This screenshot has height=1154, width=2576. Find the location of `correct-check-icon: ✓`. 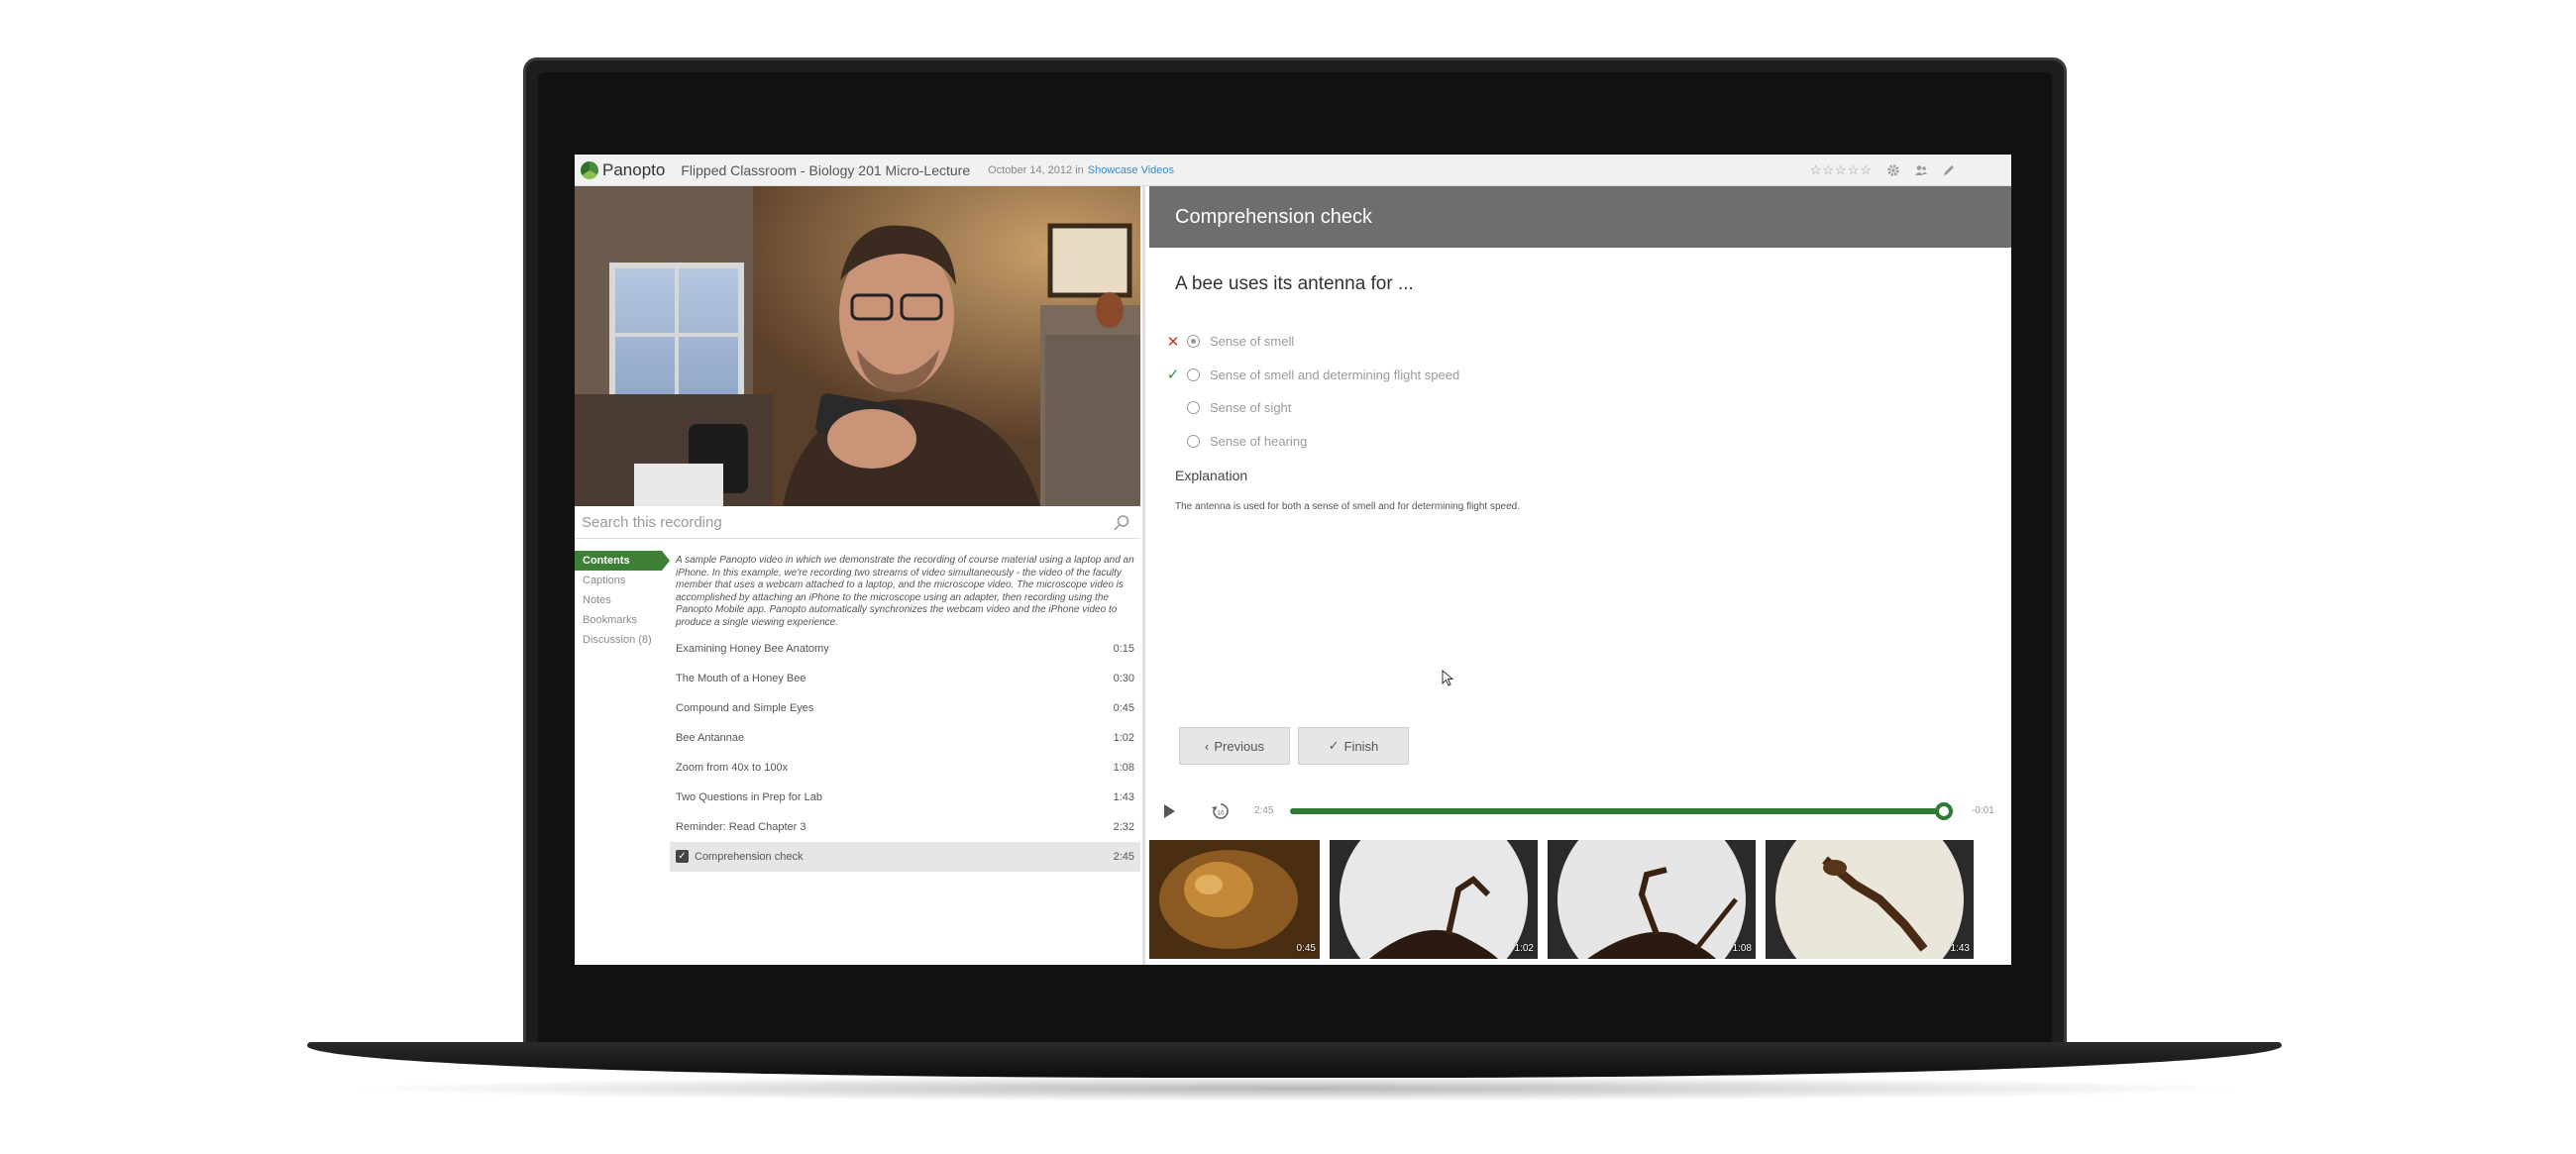

correct-check-icon: ✓ is located at coordinates (1173, 375).